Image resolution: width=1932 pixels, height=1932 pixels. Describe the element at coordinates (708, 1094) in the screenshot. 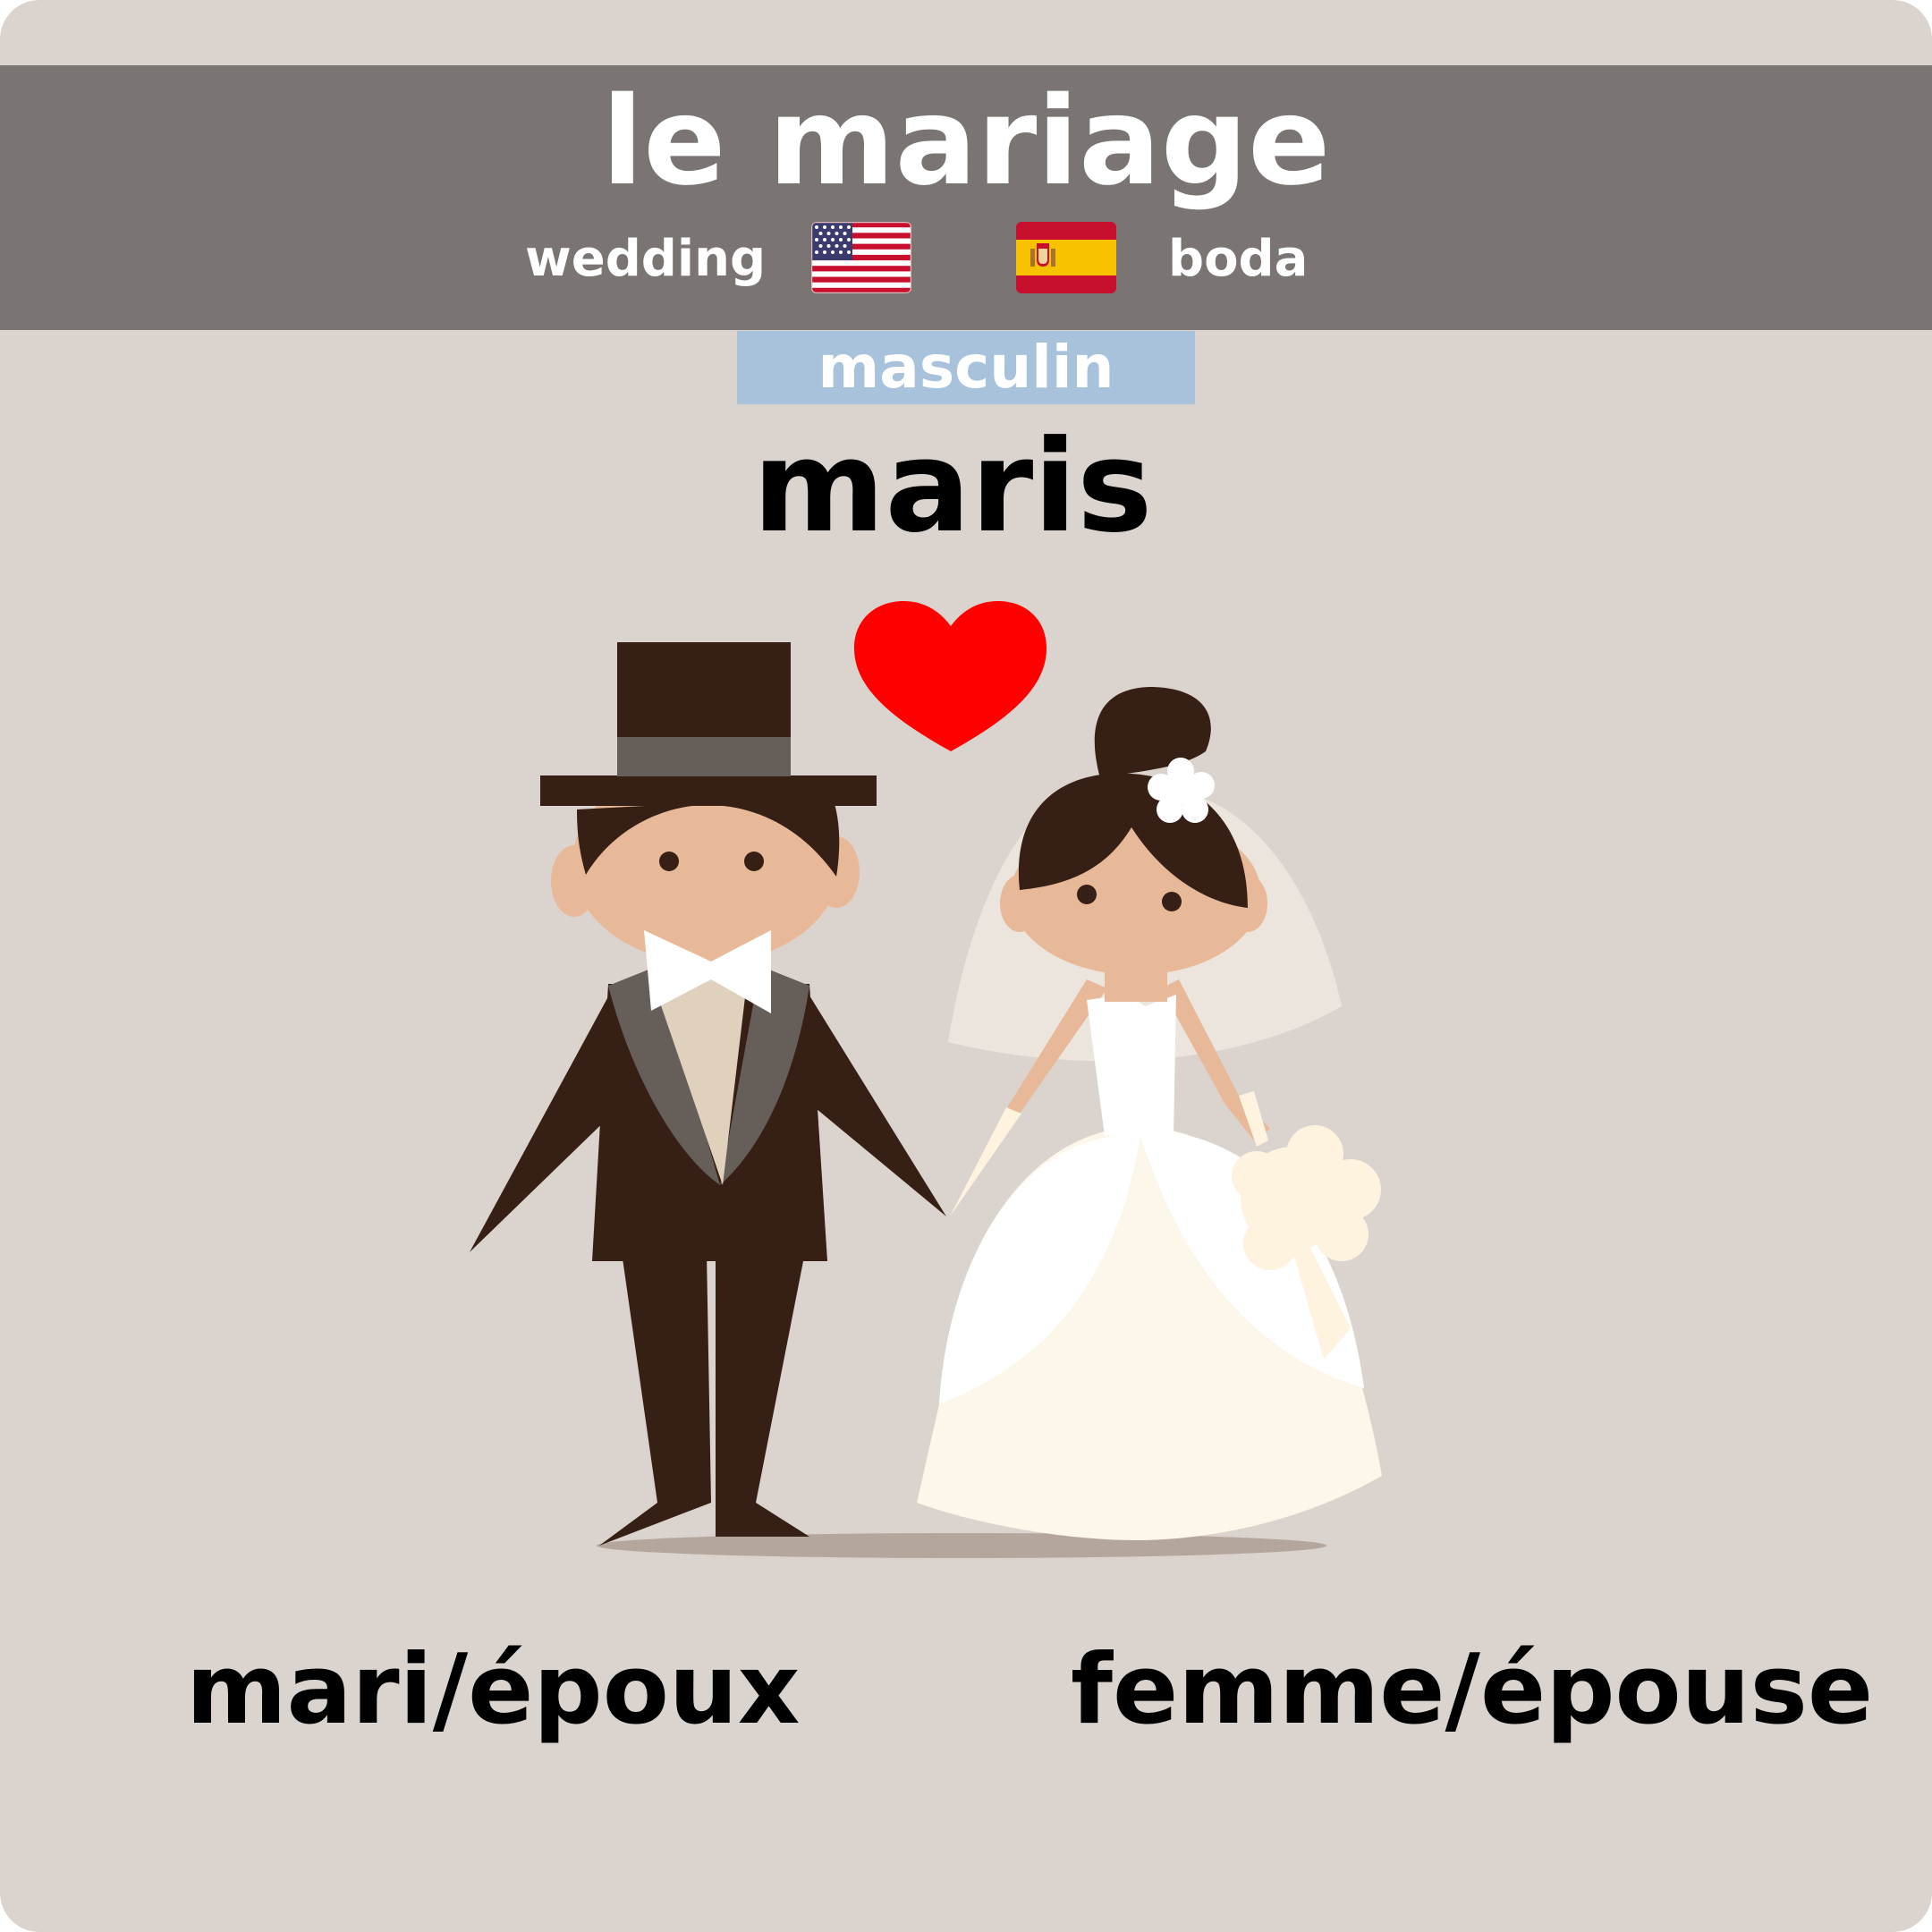

I see `groom-figure` at that location.